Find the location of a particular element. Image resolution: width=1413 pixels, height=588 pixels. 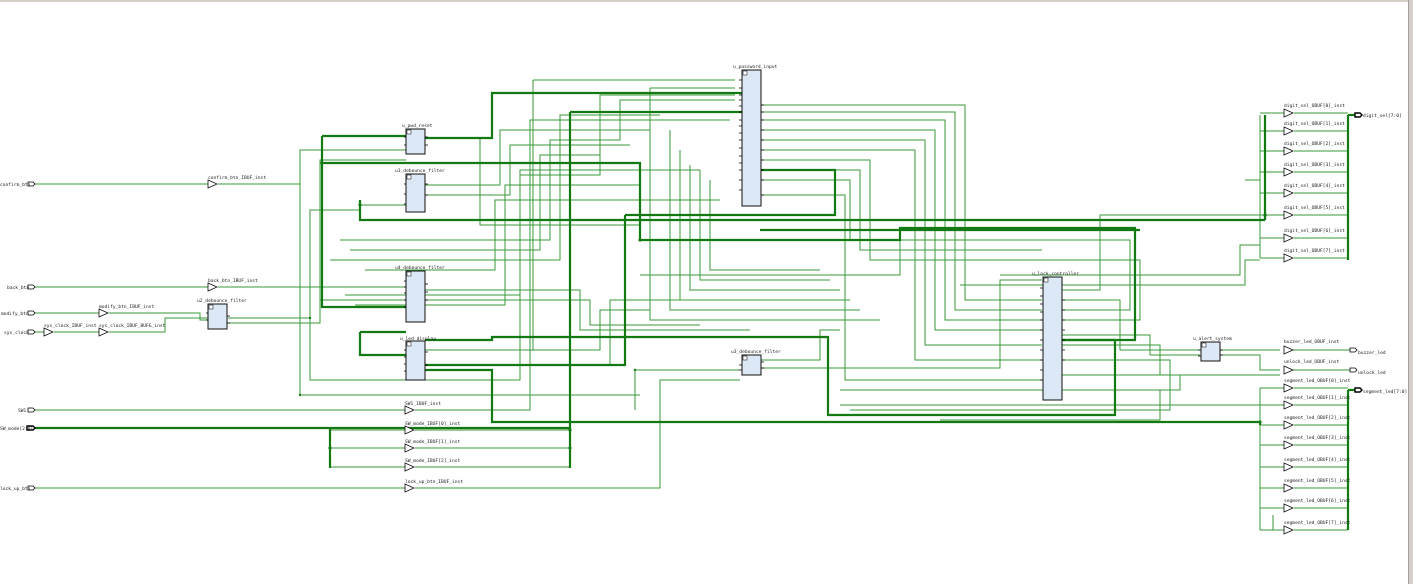

svg-text: digit_sel_OBUF[4]_inst is located at coordinates (1314, 186).